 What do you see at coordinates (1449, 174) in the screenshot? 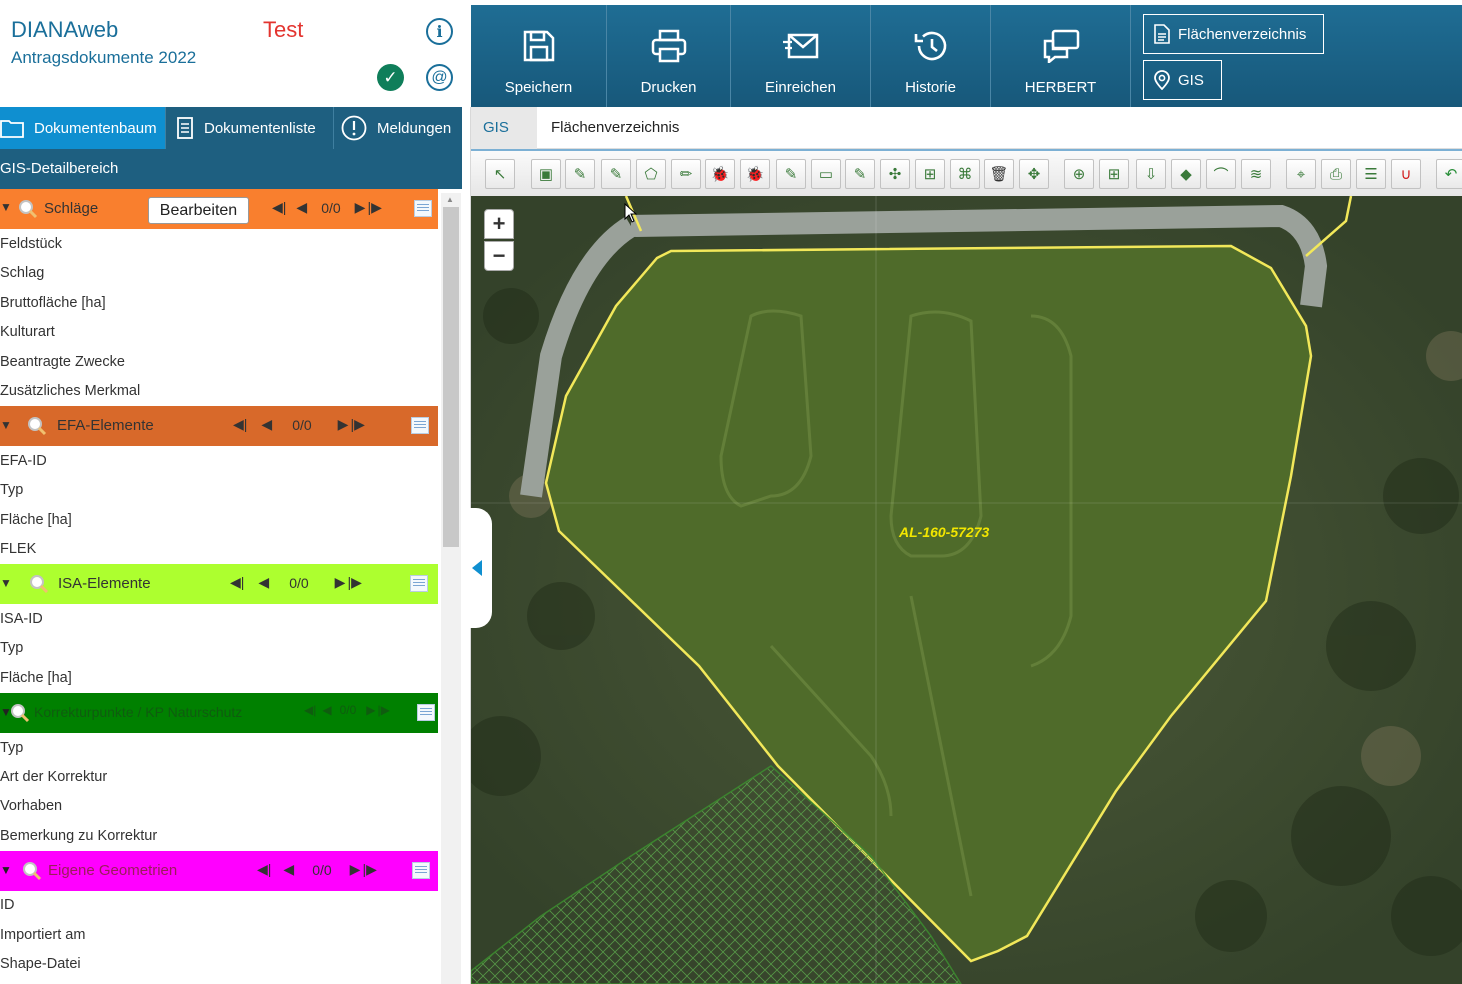
I see `undo-icon: ↶` at bounding box center [1449, 174].